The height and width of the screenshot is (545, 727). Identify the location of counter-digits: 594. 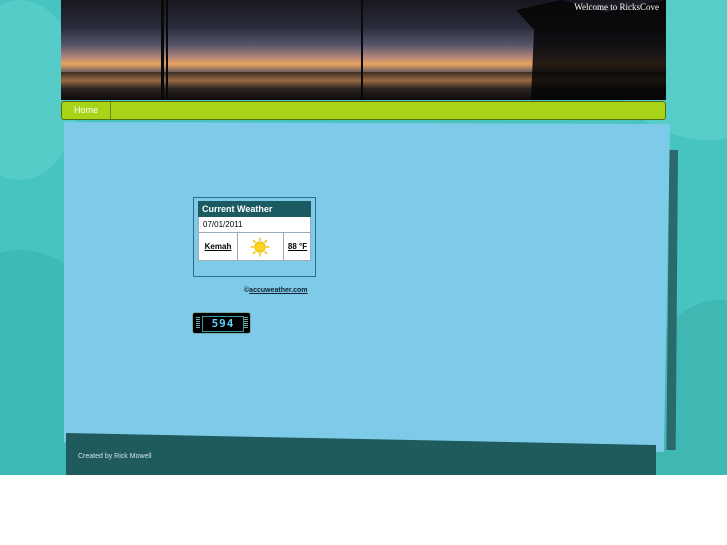
(223, 324).